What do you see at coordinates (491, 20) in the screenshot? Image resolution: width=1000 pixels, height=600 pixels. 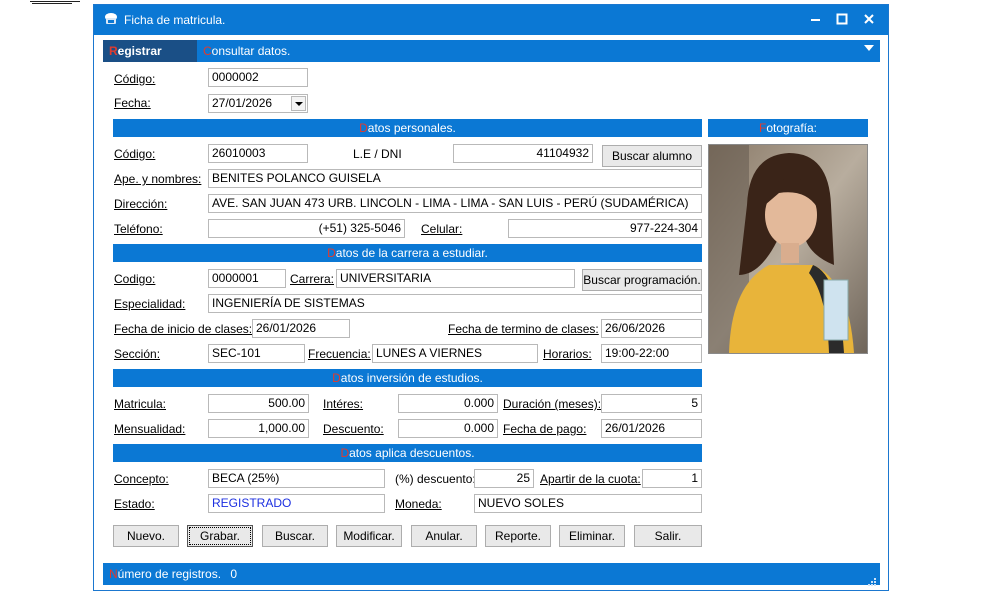 I see `title-bar: Ficha de matricula.` at bounding box center [491, 20].